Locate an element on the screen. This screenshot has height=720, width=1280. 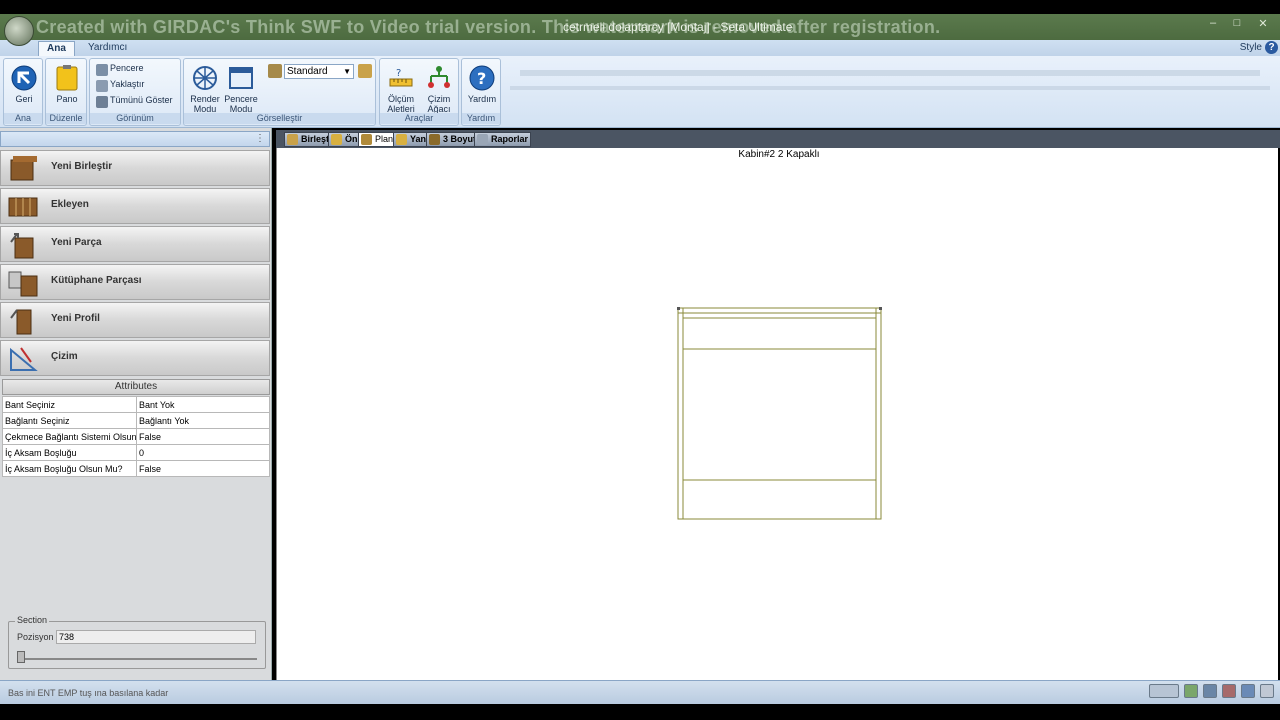
profile-icon is located at coordinates (21, 322).